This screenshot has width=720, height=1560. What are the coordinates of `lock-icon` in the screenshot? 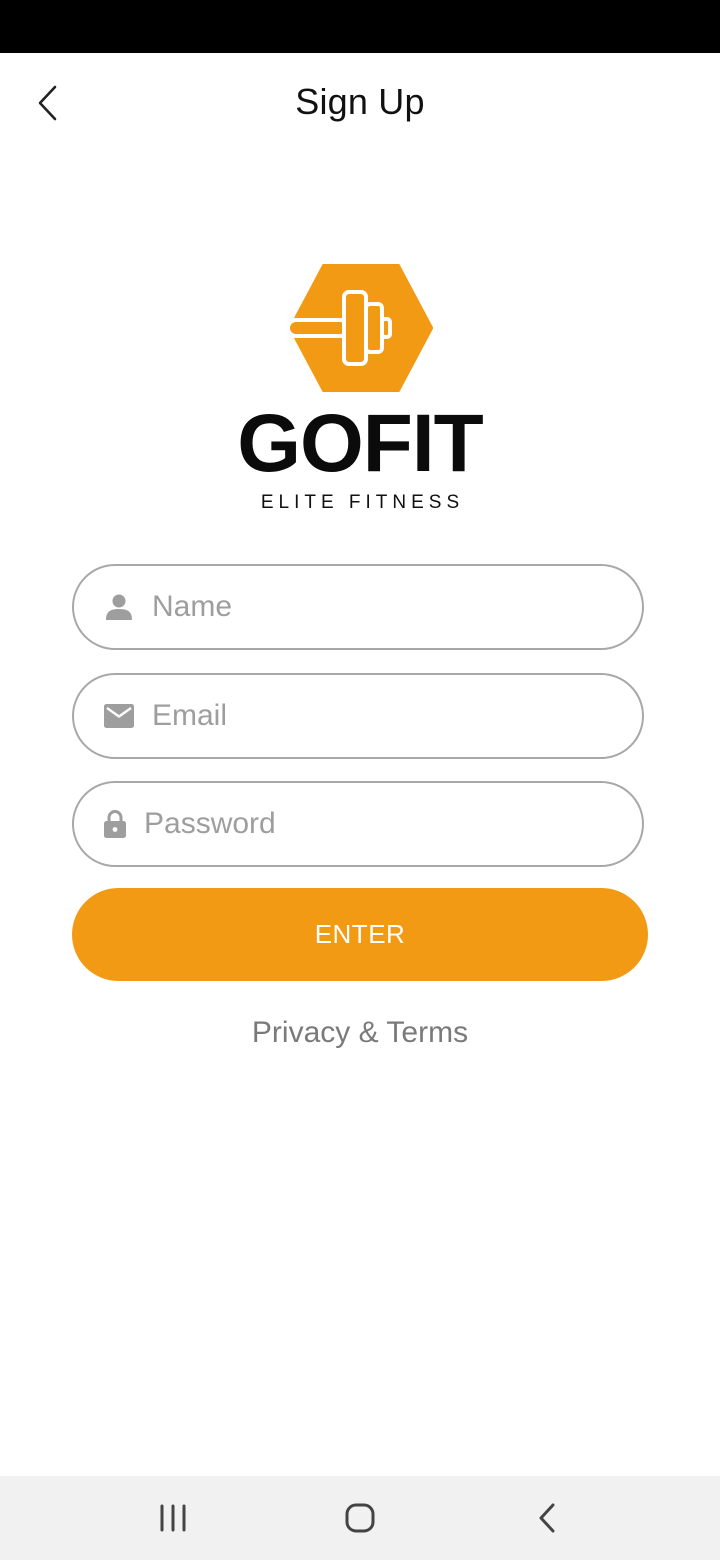 It's located at (115, 824).